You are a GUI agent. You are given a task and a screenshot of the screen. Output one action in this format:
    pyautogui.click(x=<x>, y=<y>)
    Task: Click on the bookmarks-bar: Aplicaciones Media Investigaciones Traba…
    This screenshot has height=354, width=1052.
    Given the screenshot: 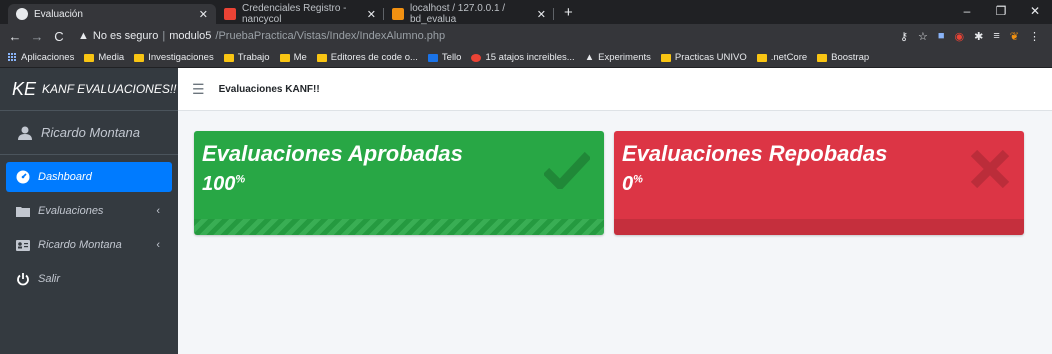 What is the action you would take?
    pyautogui.click(x=526, y=58)
    